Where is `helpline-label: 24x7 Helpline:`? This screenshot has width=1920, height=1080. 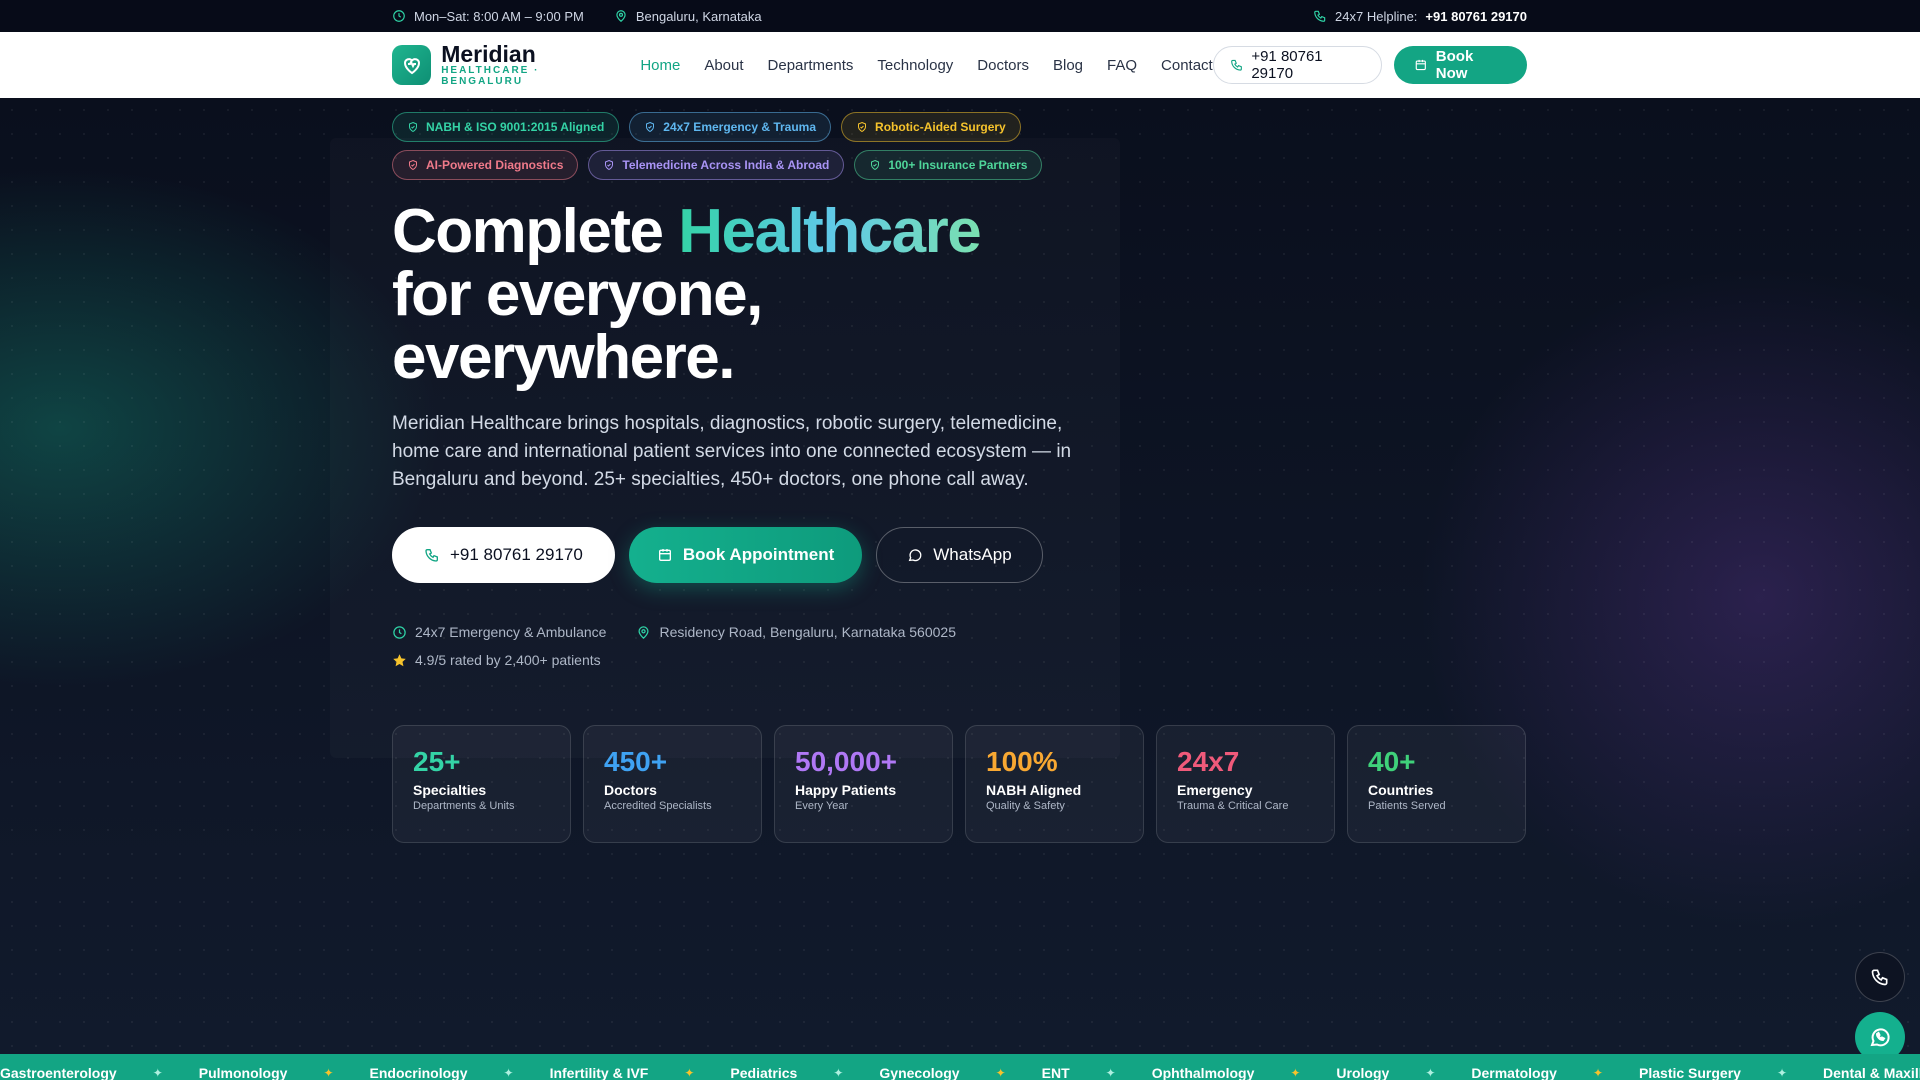
helpline-label: 24x7 Helpline: is located at coordinates (1376, 16).